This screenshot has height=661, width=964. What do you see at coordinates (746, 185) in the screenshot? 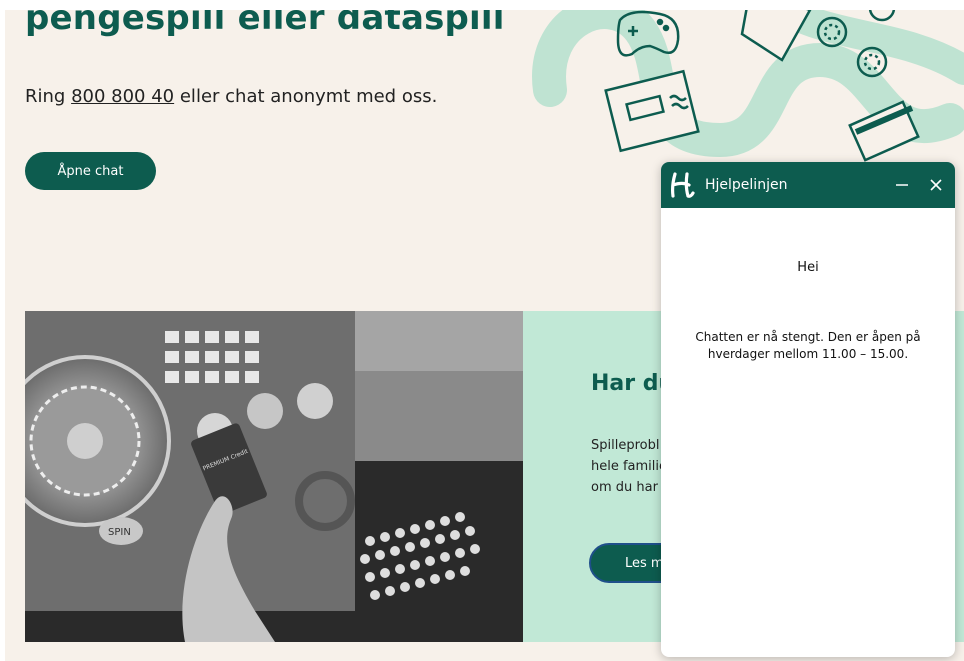
I see `chat-title: Hjelpelinjen` at bounding box center [746, 185].